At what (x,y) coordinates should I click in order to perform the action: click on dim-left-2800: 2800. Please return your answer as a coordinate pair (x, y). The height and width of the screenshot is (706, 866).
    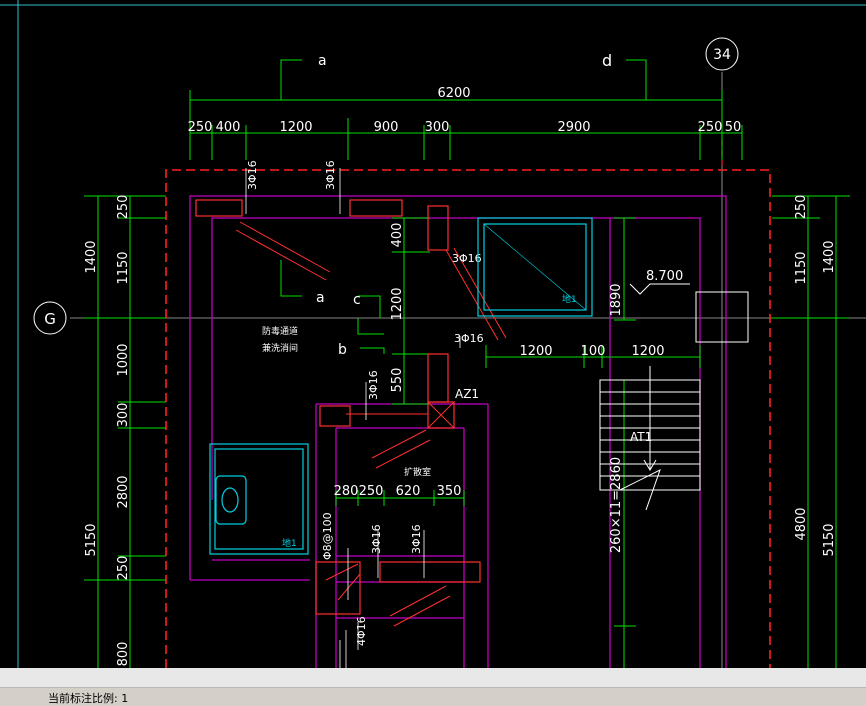
    Looking at the image, I should click on (123, 491).